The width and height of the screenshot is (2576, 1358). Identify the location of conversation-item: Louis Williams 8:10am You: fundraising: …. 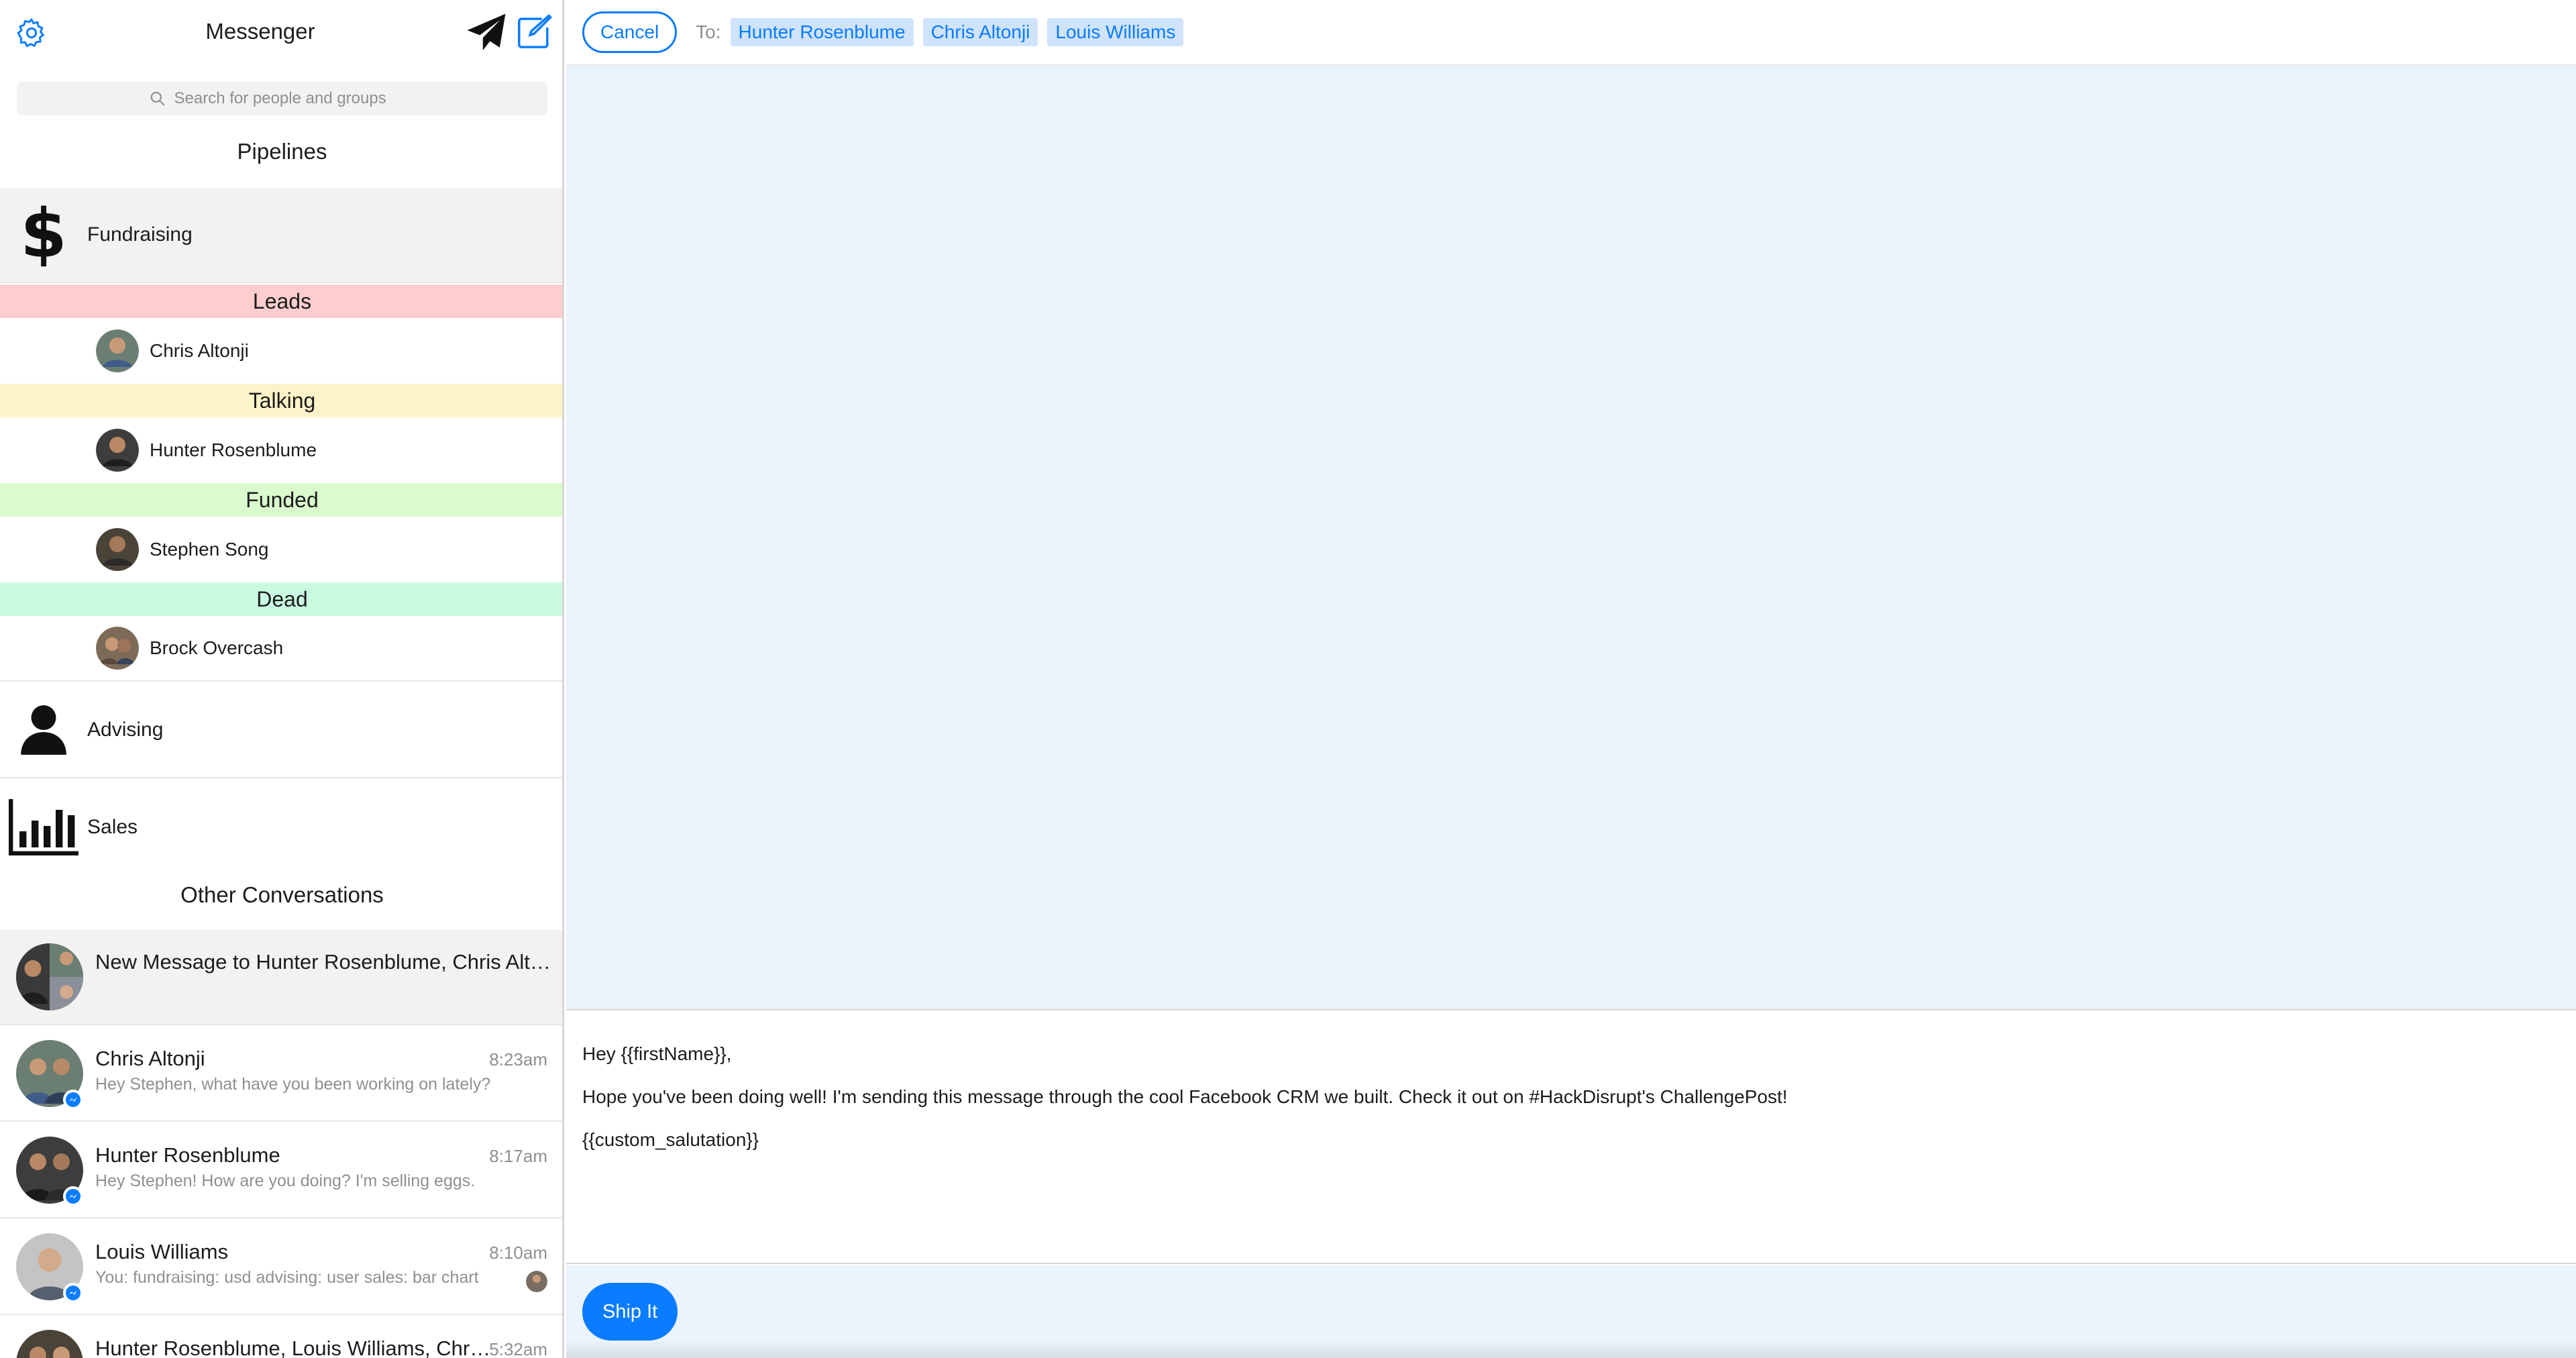
(281, 1267).